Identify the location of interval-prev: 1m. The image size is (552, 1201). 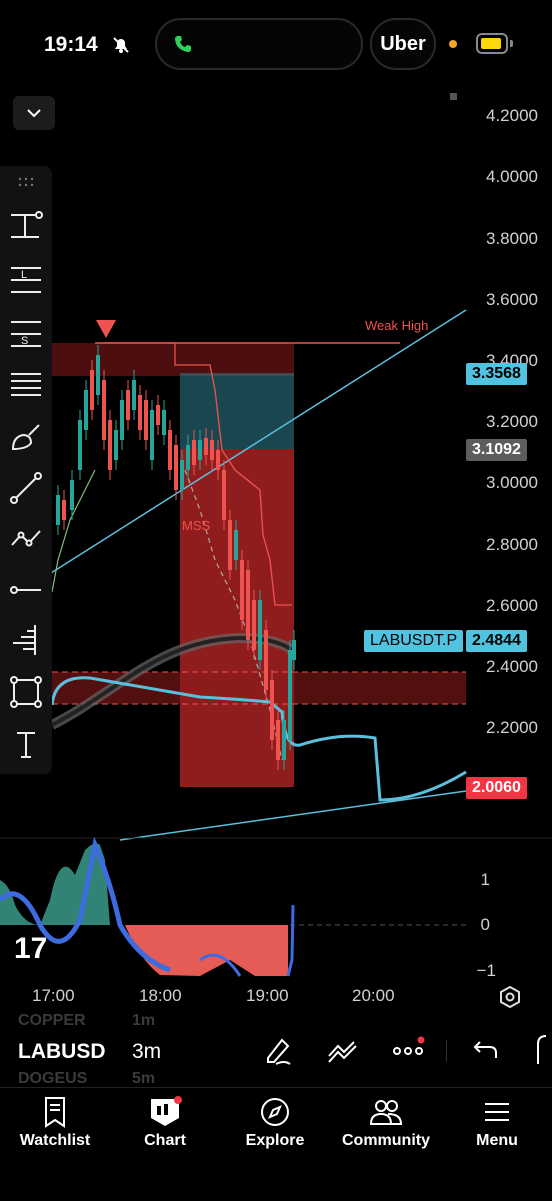
(143, 1021).